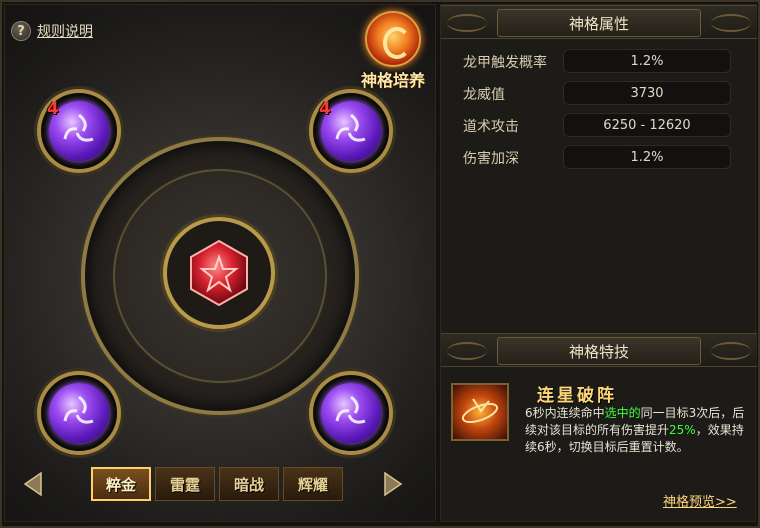 The image size is (760, 528). I want to click on cultivate-button: 神格培养, so click(393, 51).